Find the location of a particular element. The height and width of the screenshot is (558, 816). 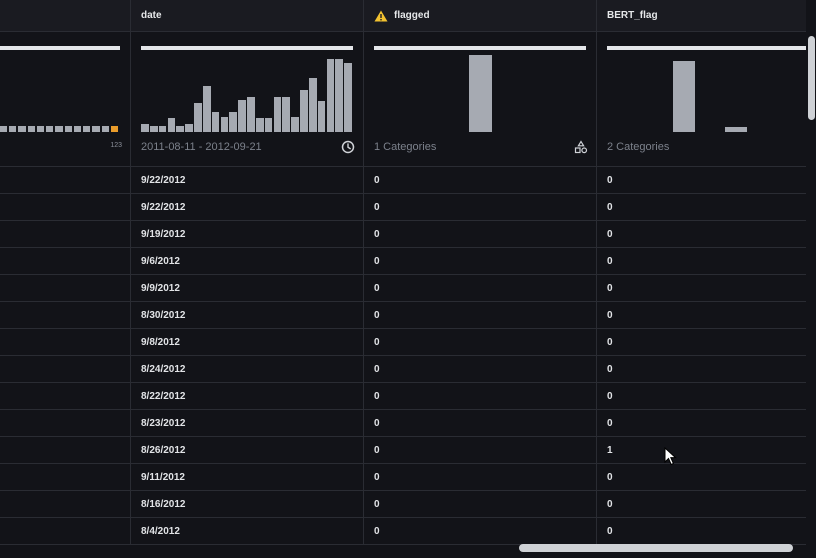

table-cell: 9/11/2012 is located at coordinates (247, 477).